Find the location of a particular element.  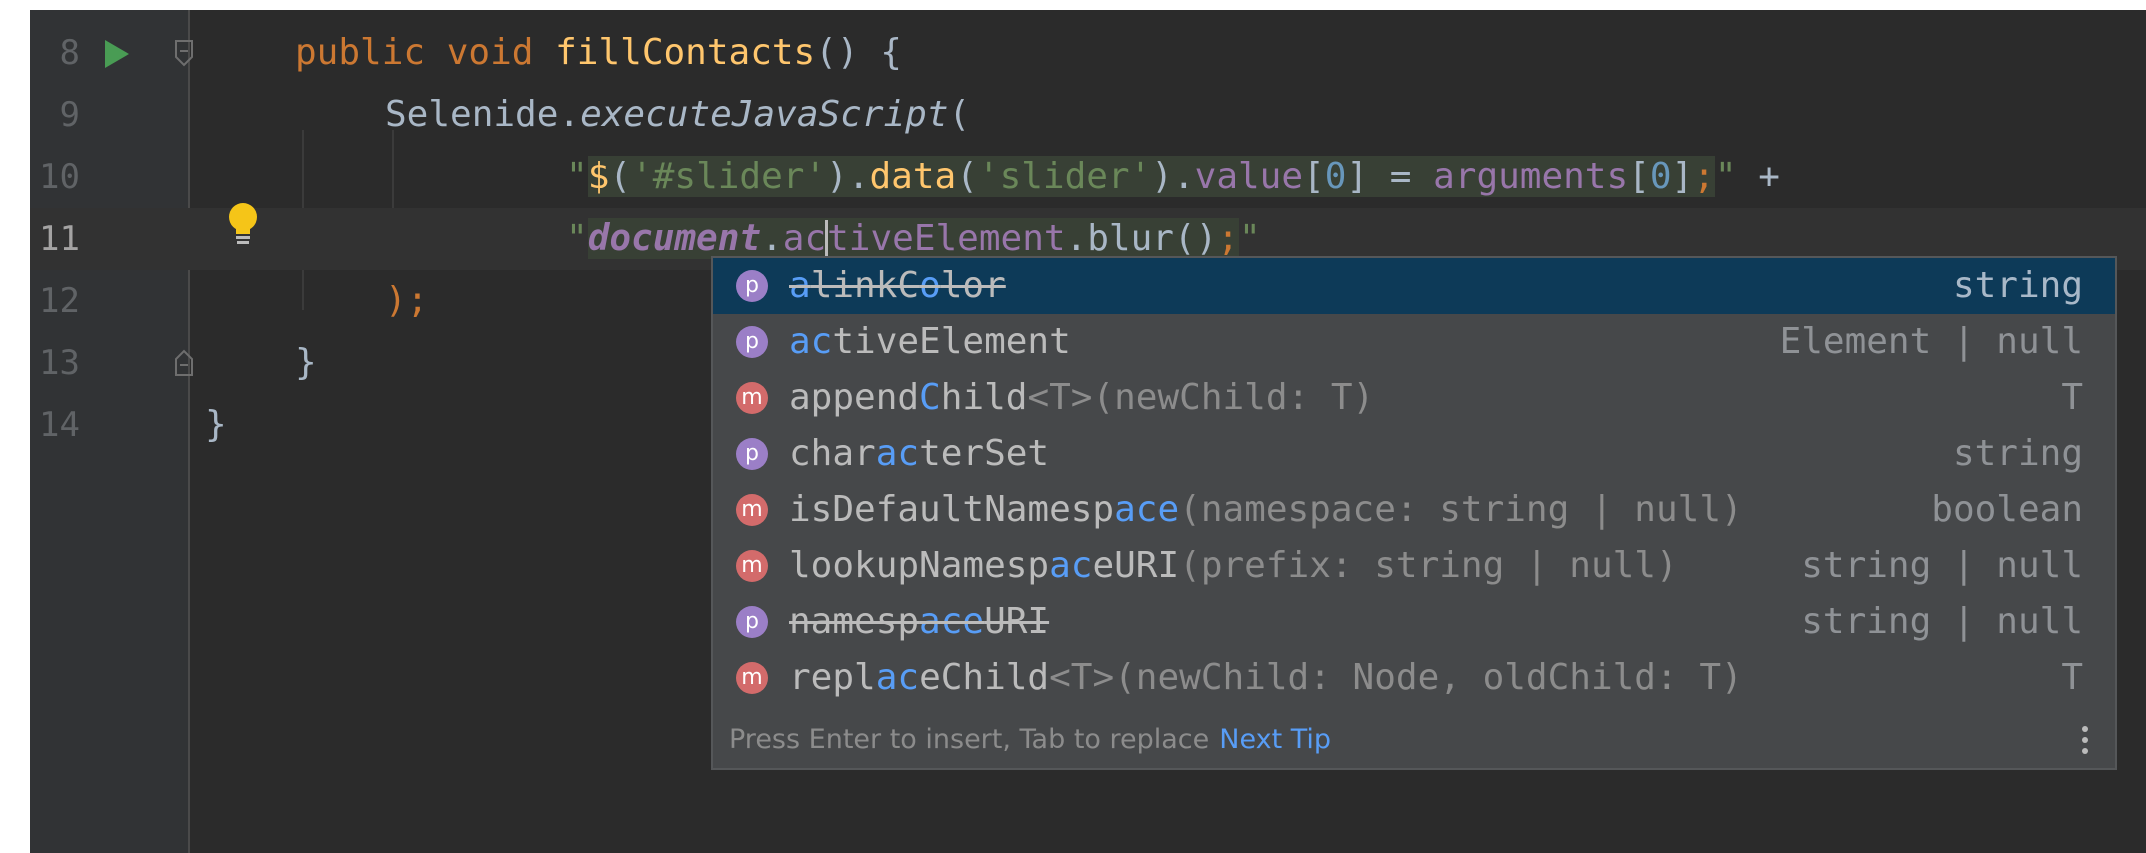

completion-item-type: Element | null is located at coordinates (1931, 341).